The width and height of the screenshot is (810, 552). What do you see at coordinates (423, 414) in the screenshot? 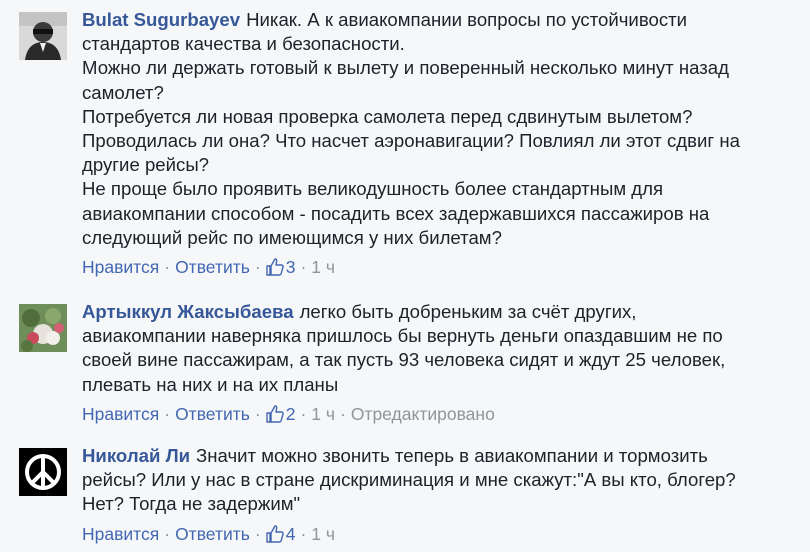
I see `edited-label: Отредактировано` at bounding box center [423, 414].